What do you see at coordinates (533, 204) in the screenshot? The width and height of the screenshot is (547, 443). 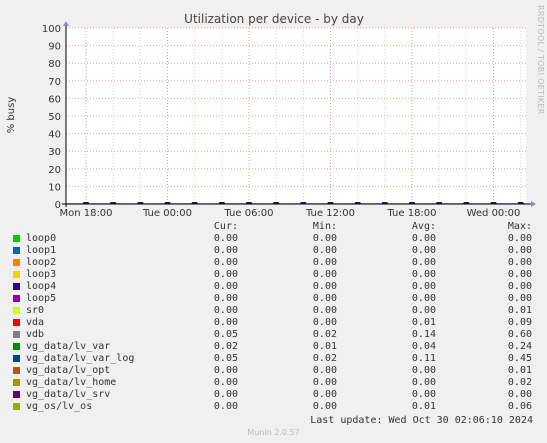 I see `x-axis-arrow` at bounding box center [533, 204].